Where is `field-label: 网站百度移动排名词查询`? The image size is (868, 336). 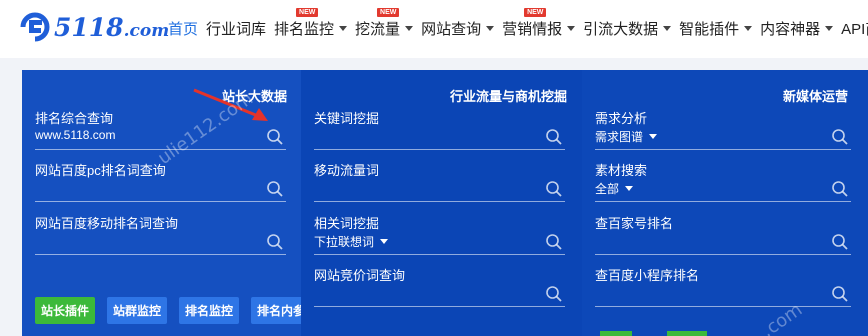 field-label: 网站百度移动排名词查询 is located at coordinates (107, 223).